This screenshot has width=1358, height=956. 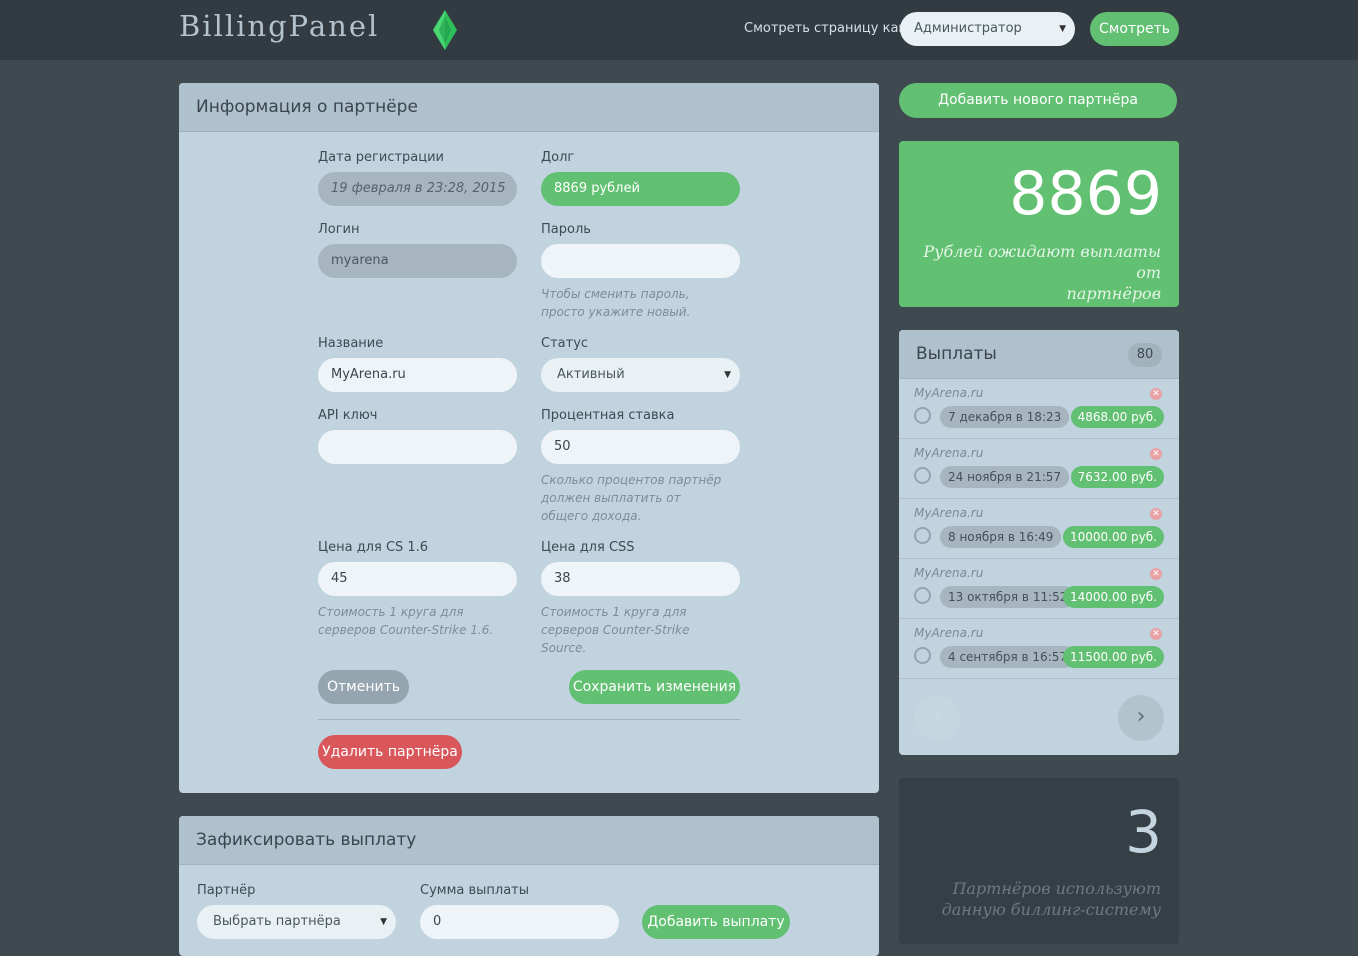 I want to click on api-key-field, so click(x=417, y=447).